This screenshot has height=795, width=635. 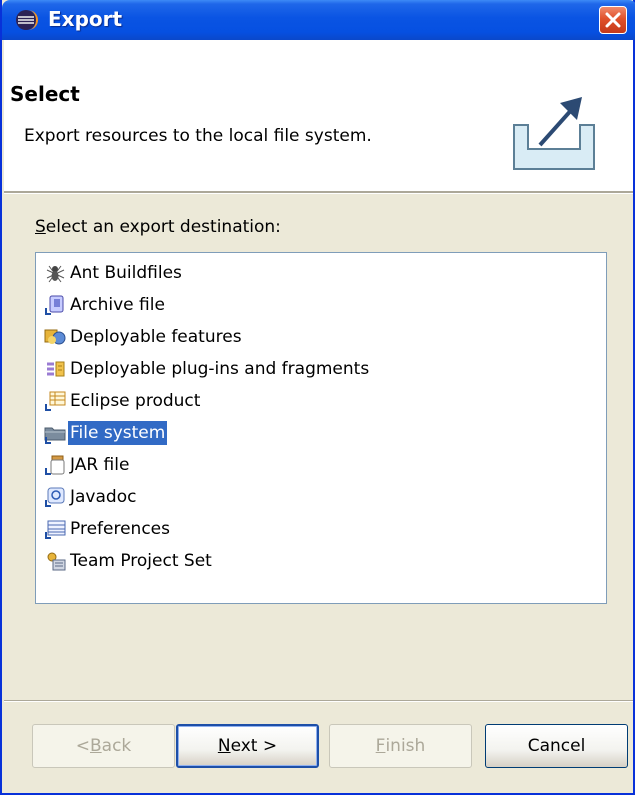 What do you see at coordinates (27, 20) in the screenshot?
I see `eclipse-icon` at bounding box center [27, 20].